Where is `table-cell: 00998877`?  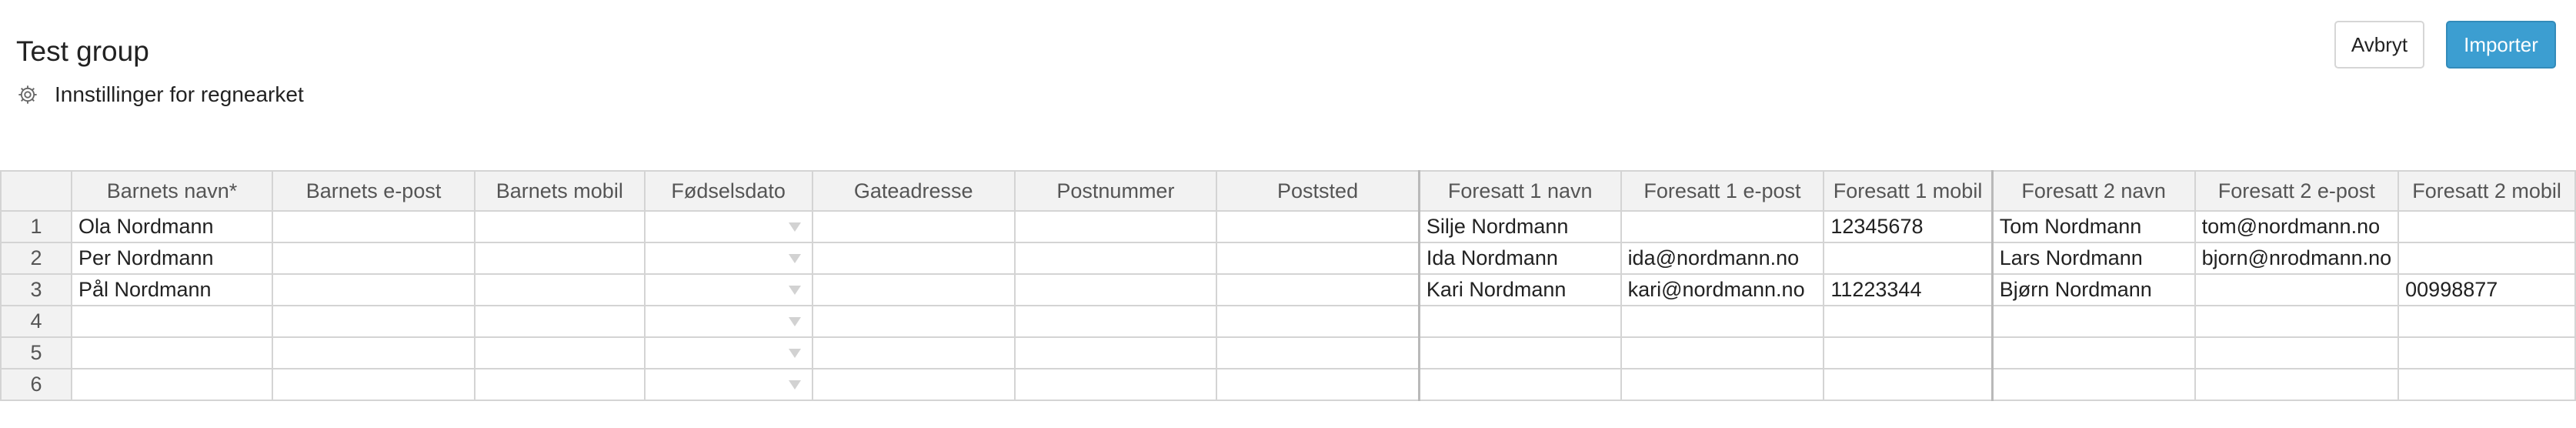
table-cell: 00998877 is located at coordinates (2486, 289).